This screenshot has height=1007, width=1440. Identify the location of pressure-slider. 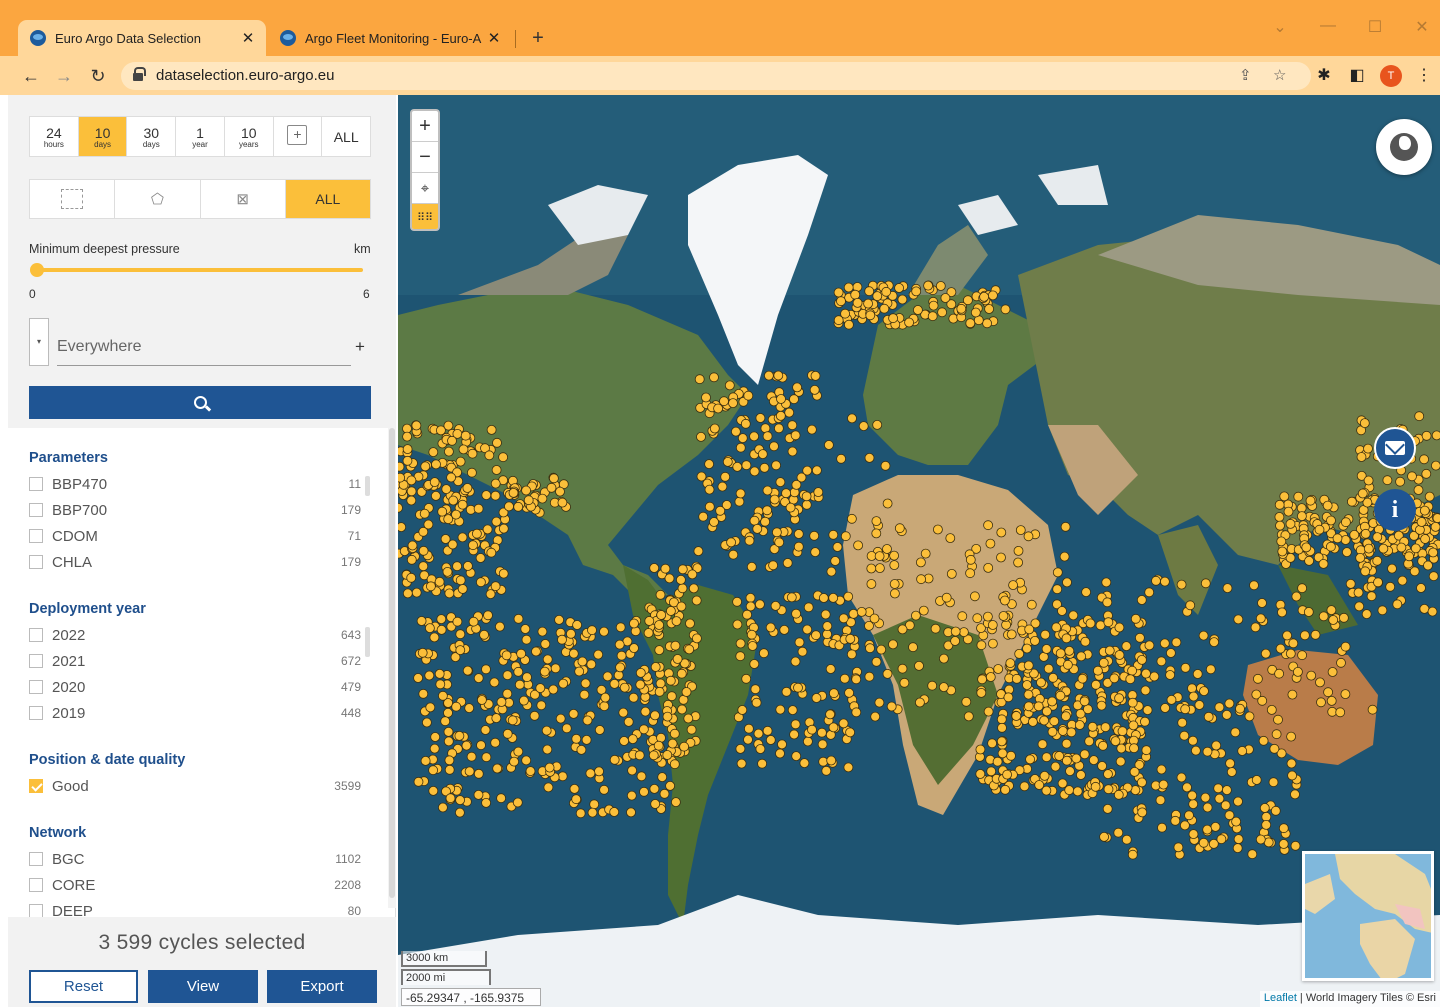
(196, 270).